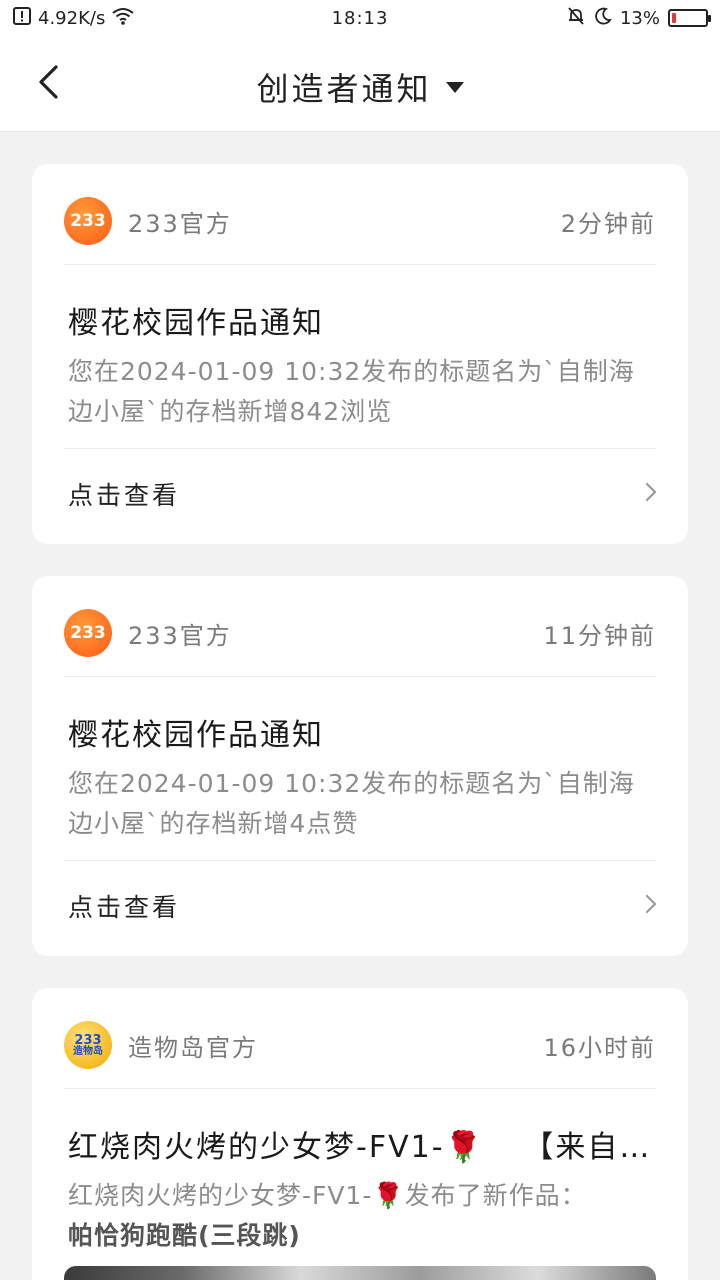 The height and width of the screenshot is (1280, 720). Describe the element at coordinates (599, 1047) in the screenshot. I see `notification-time: 16小时前` at that location.